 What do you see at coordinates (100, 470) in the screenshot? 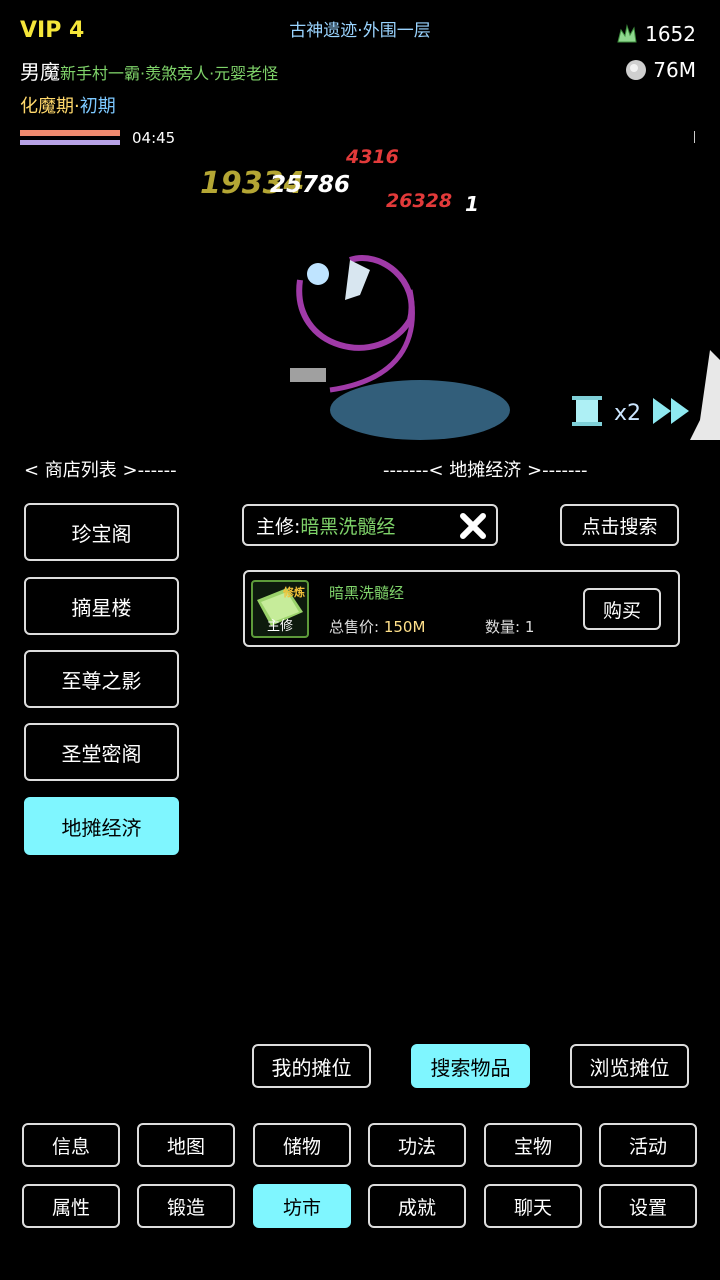
I see `shop-list-header: < 商店列表 >------` at bounding box center [100, 470].